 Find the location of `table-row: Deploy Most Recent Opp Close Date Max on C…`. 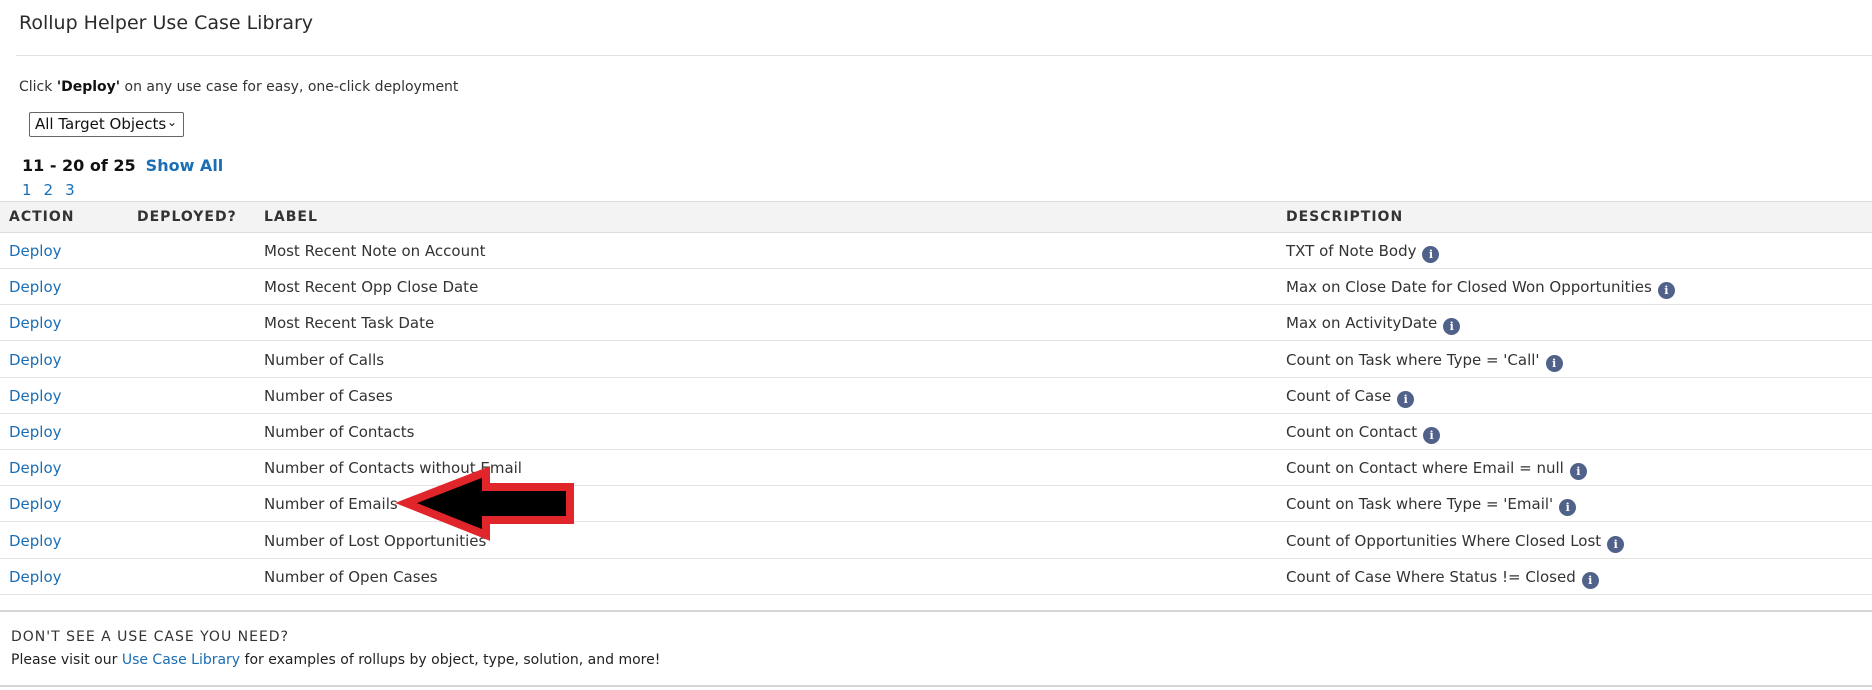

table-row: Deploy Most Recent Opp Close Date Max on C… is located at coordinates (936, 287).